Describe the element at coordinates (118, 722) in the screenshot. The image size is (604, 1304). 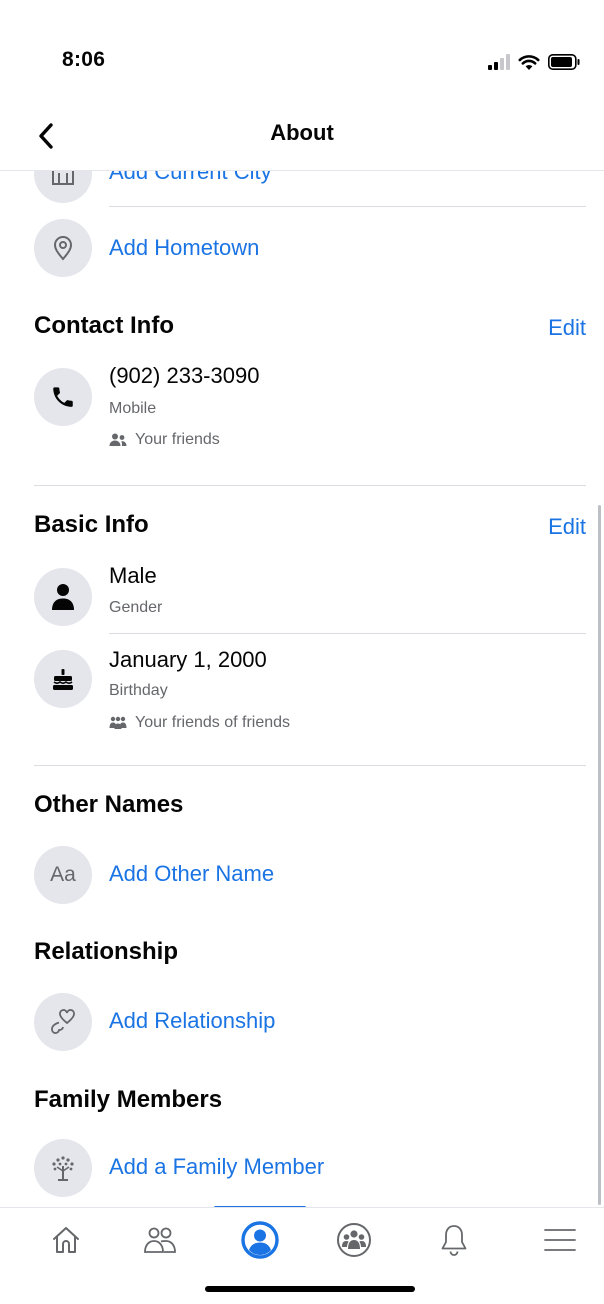
I see `friends-of-friends-audience-icon` at that location.